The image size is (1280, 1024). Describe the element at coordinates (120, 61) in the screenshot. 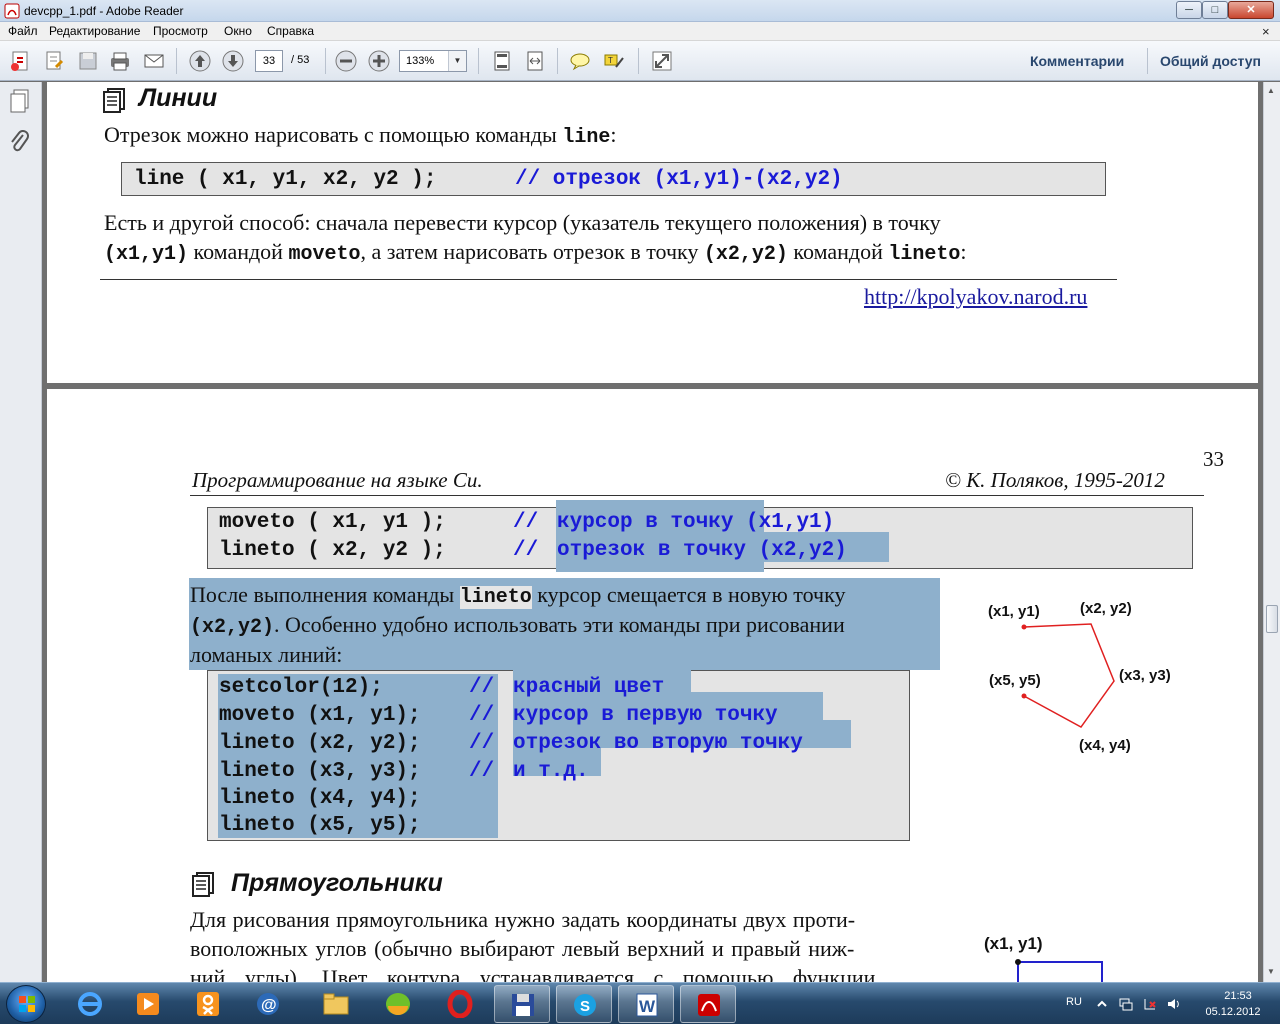

I see `print-icon` at that location.